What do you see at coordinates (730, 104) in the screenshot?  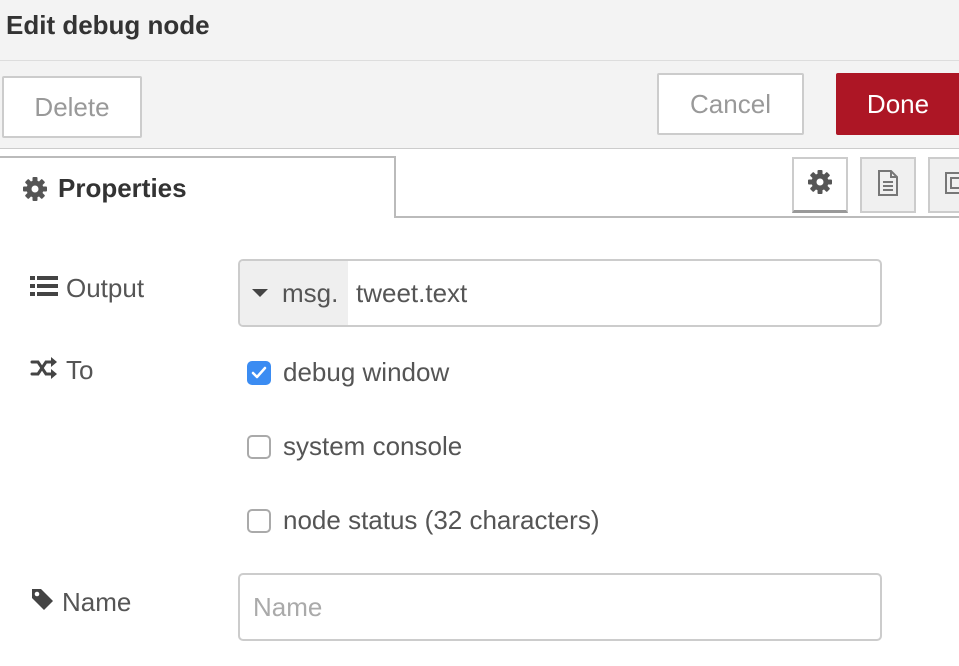 I see `cancel-button: Cancel` at bounding box center [730, 104].